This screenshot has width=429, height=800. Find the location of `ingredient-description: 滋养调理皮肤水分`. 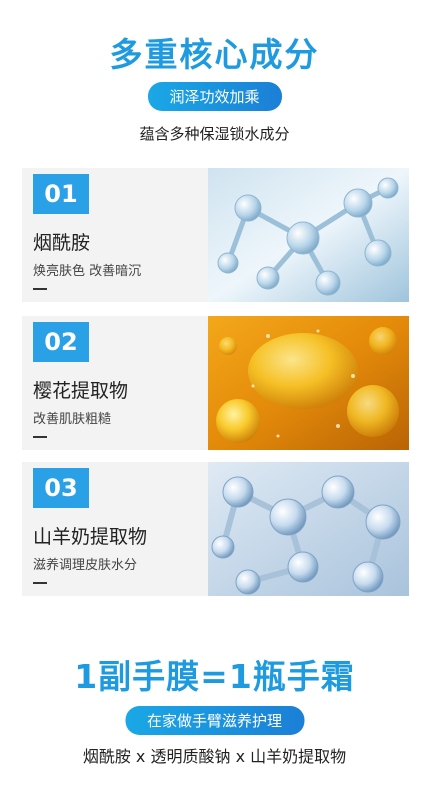

ingredient-description: 滋养调理皮肤水分 is located at coordinates (85, 565).